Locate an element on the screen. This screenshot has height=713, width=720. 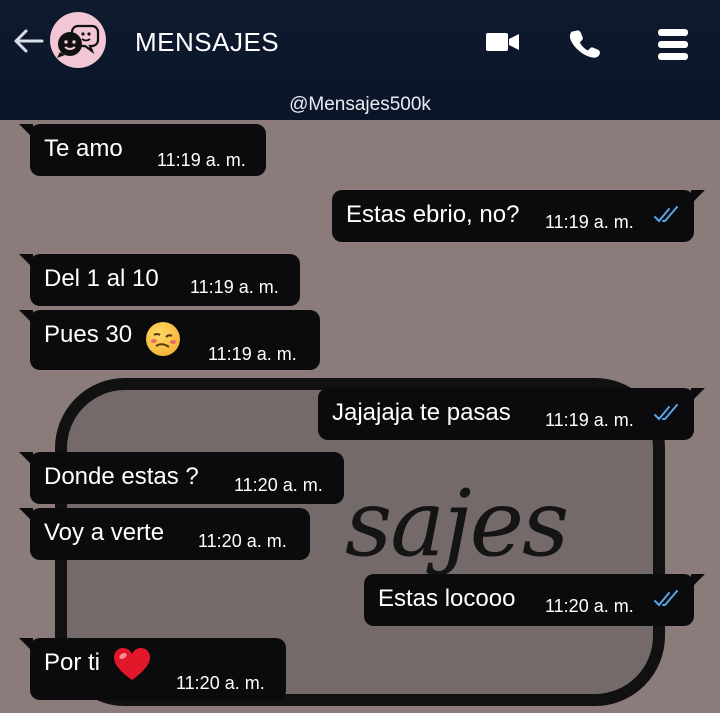
red-heart-icon is located at coordinates (132, 664).